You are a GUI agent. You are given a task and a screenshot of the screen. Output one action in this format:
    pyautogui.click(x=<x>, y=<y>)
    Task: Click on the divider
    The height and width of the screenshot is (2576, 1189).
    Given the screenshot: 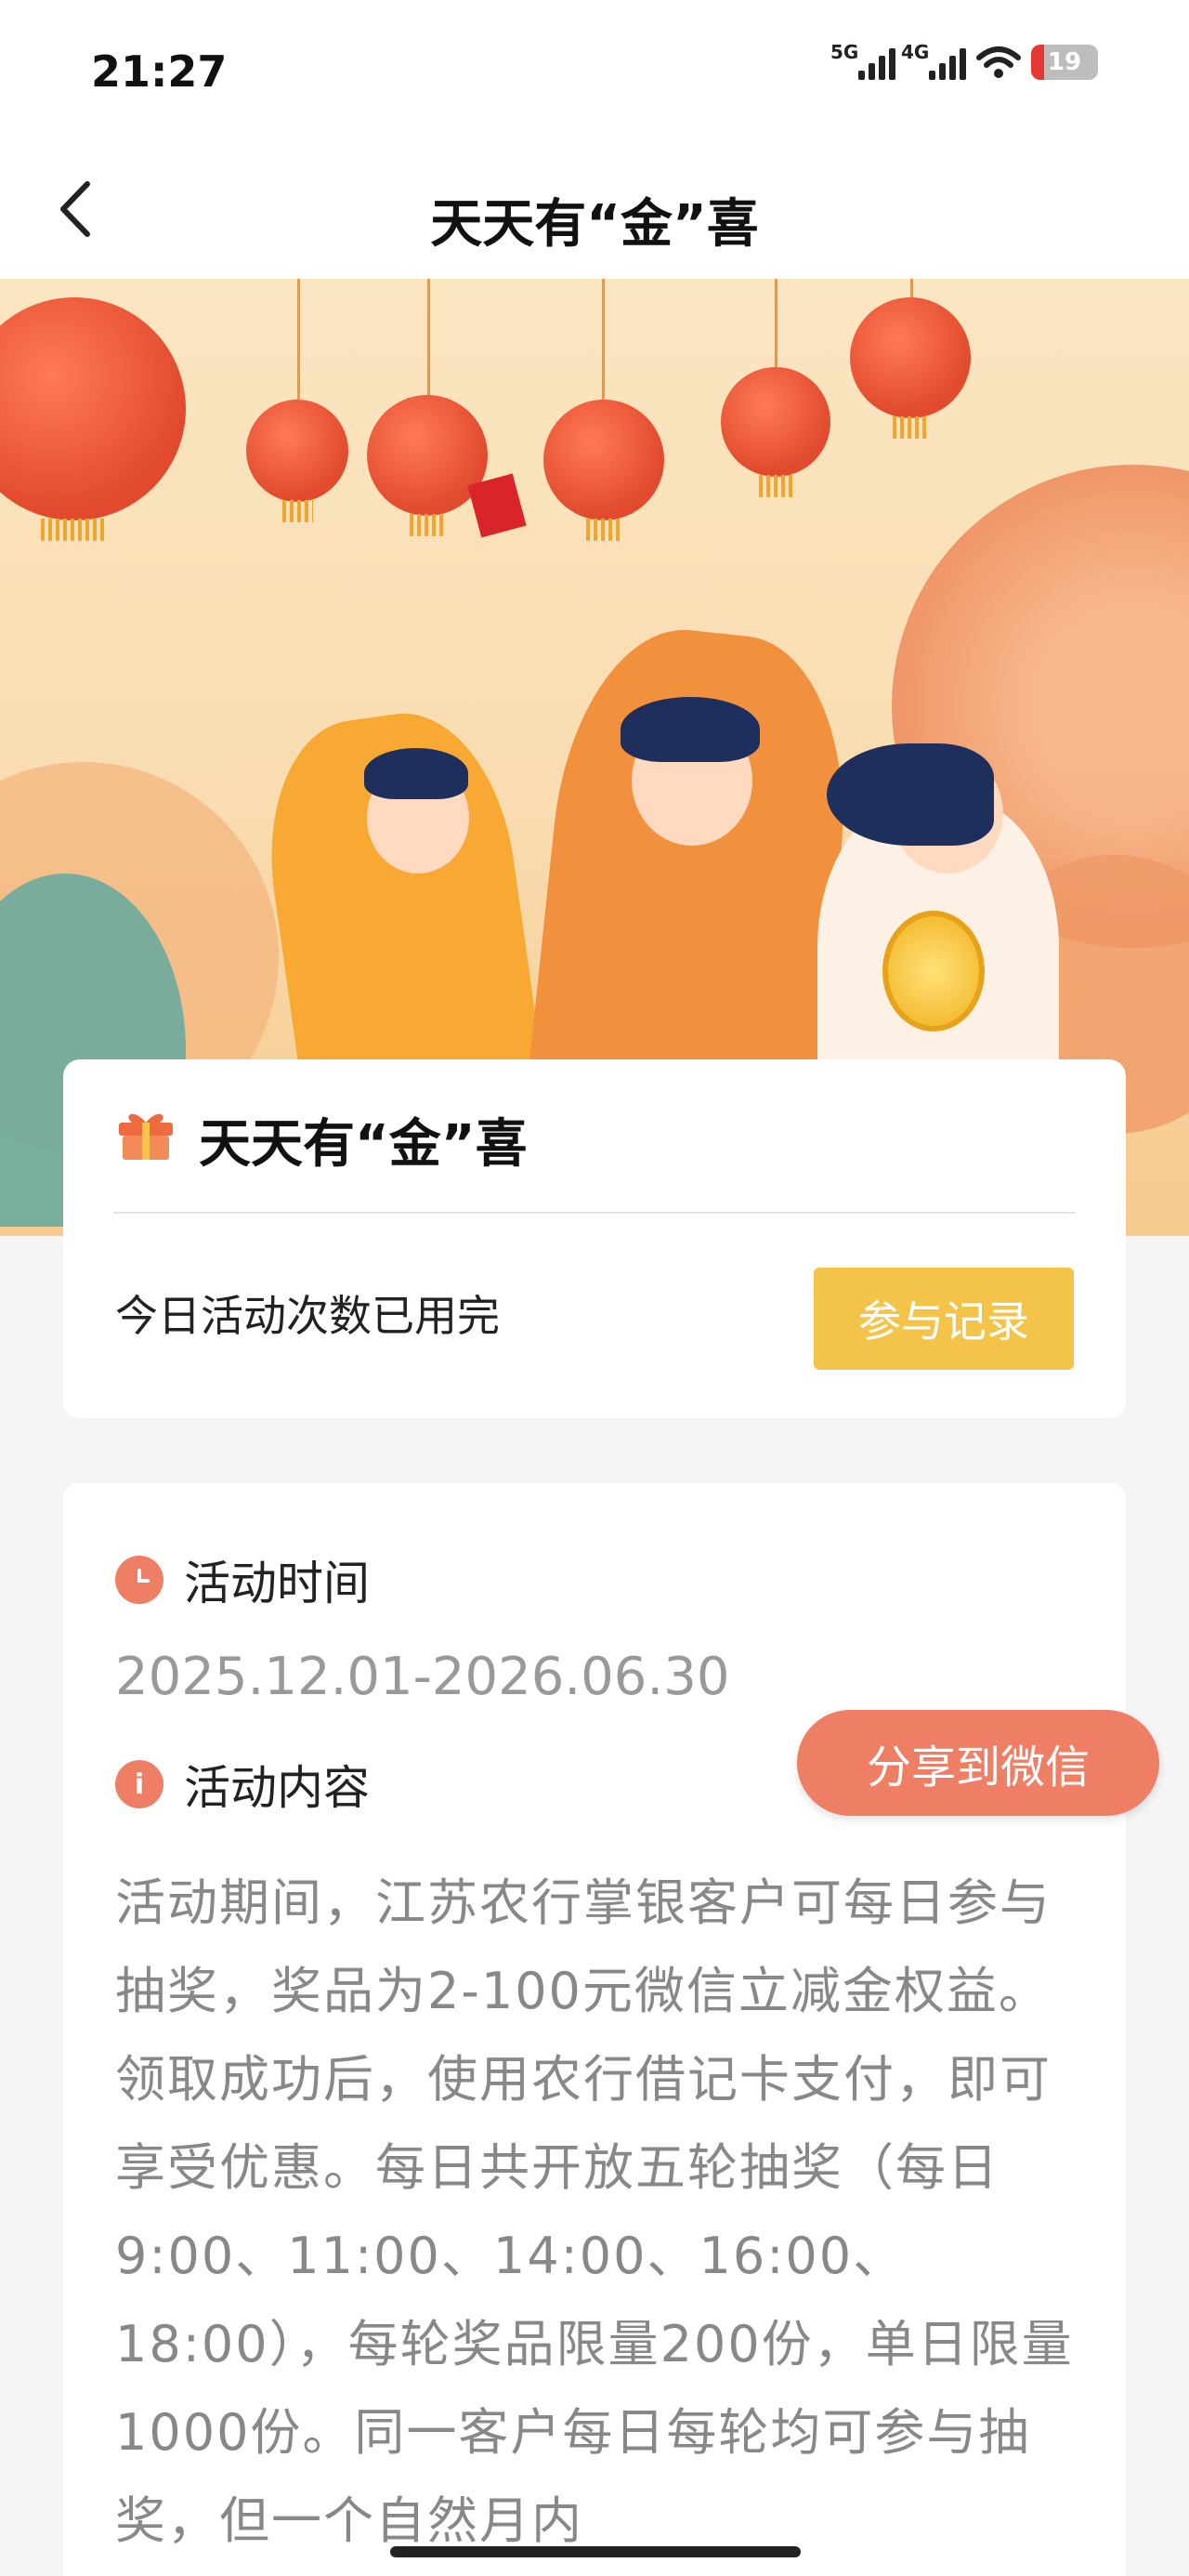 What is the action you would take?
    pyautogui.click(x=594, y=1213)
    